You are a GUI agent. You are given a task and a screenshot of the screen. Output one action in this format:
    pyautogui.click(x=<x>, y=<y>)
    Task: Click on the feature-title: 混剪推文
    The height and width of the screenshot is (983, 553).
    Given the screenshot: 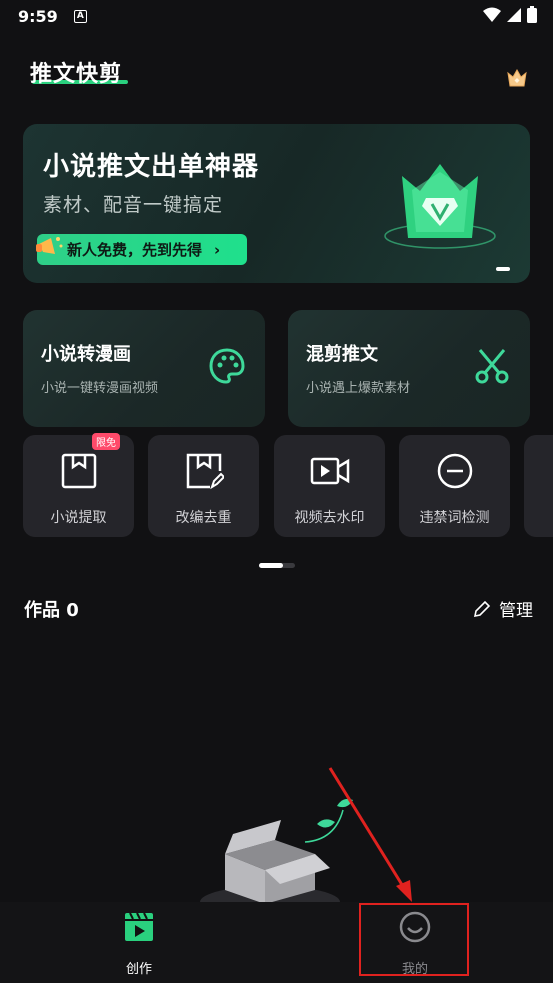 What is the action you would take?
    pyautogui.click(x=342, y=354)
    